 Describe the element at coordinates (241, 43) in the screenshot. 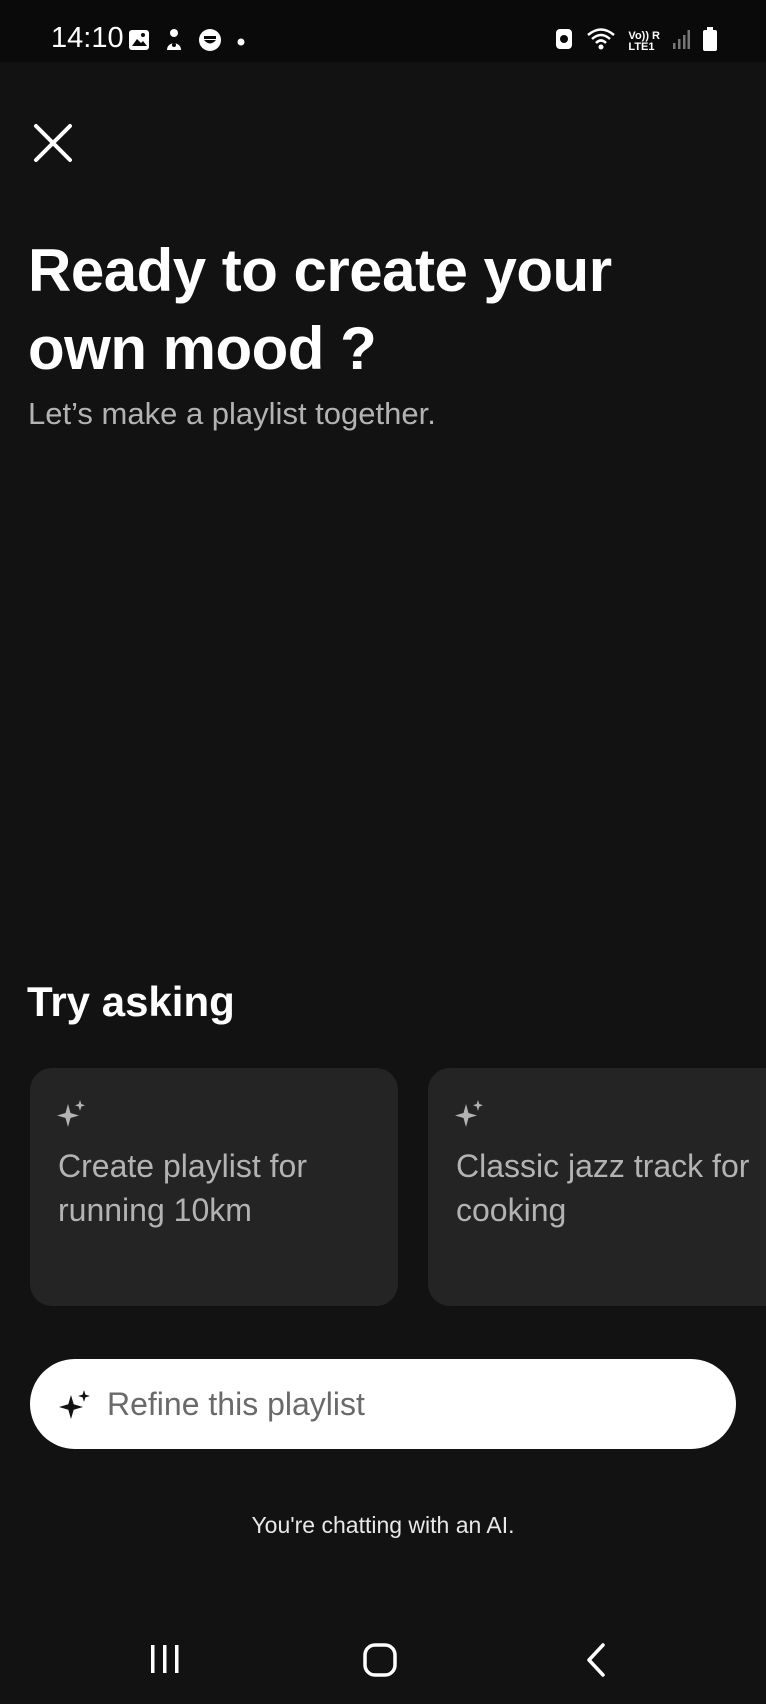

I see `dot-icon` at that location.